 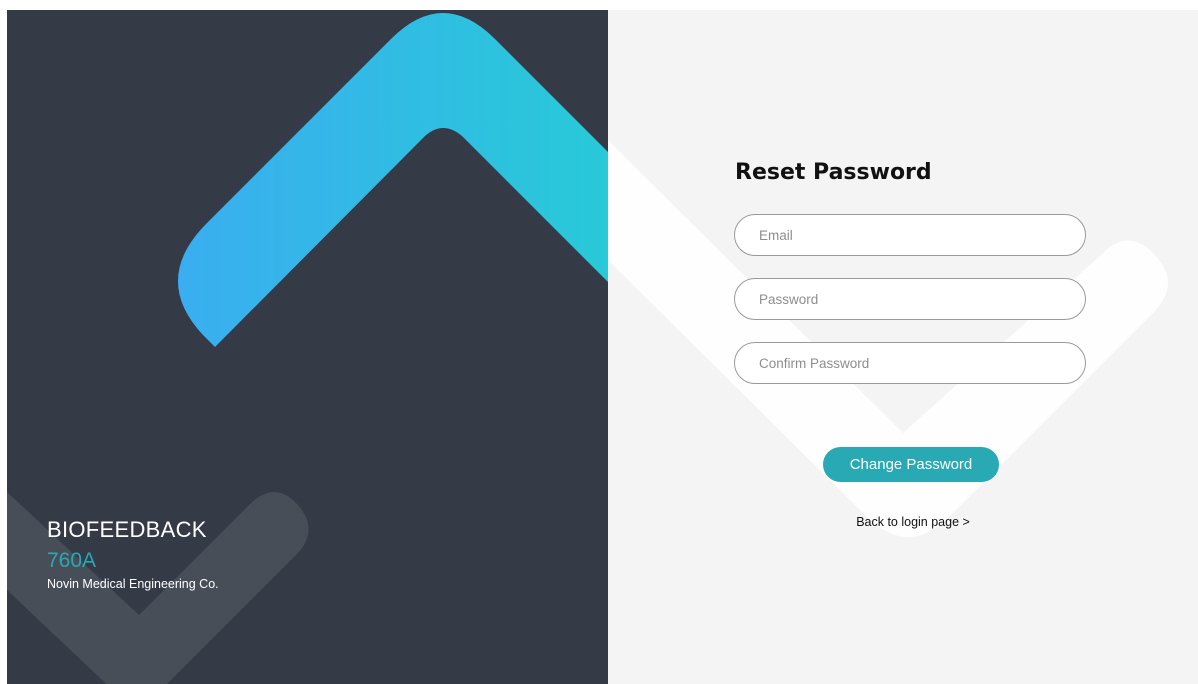 What do you see at coordinates (133, 584) in the screenshot?
I see `brand-company: Novin Medical Engineering Co.` at bounding box center [133, 584].